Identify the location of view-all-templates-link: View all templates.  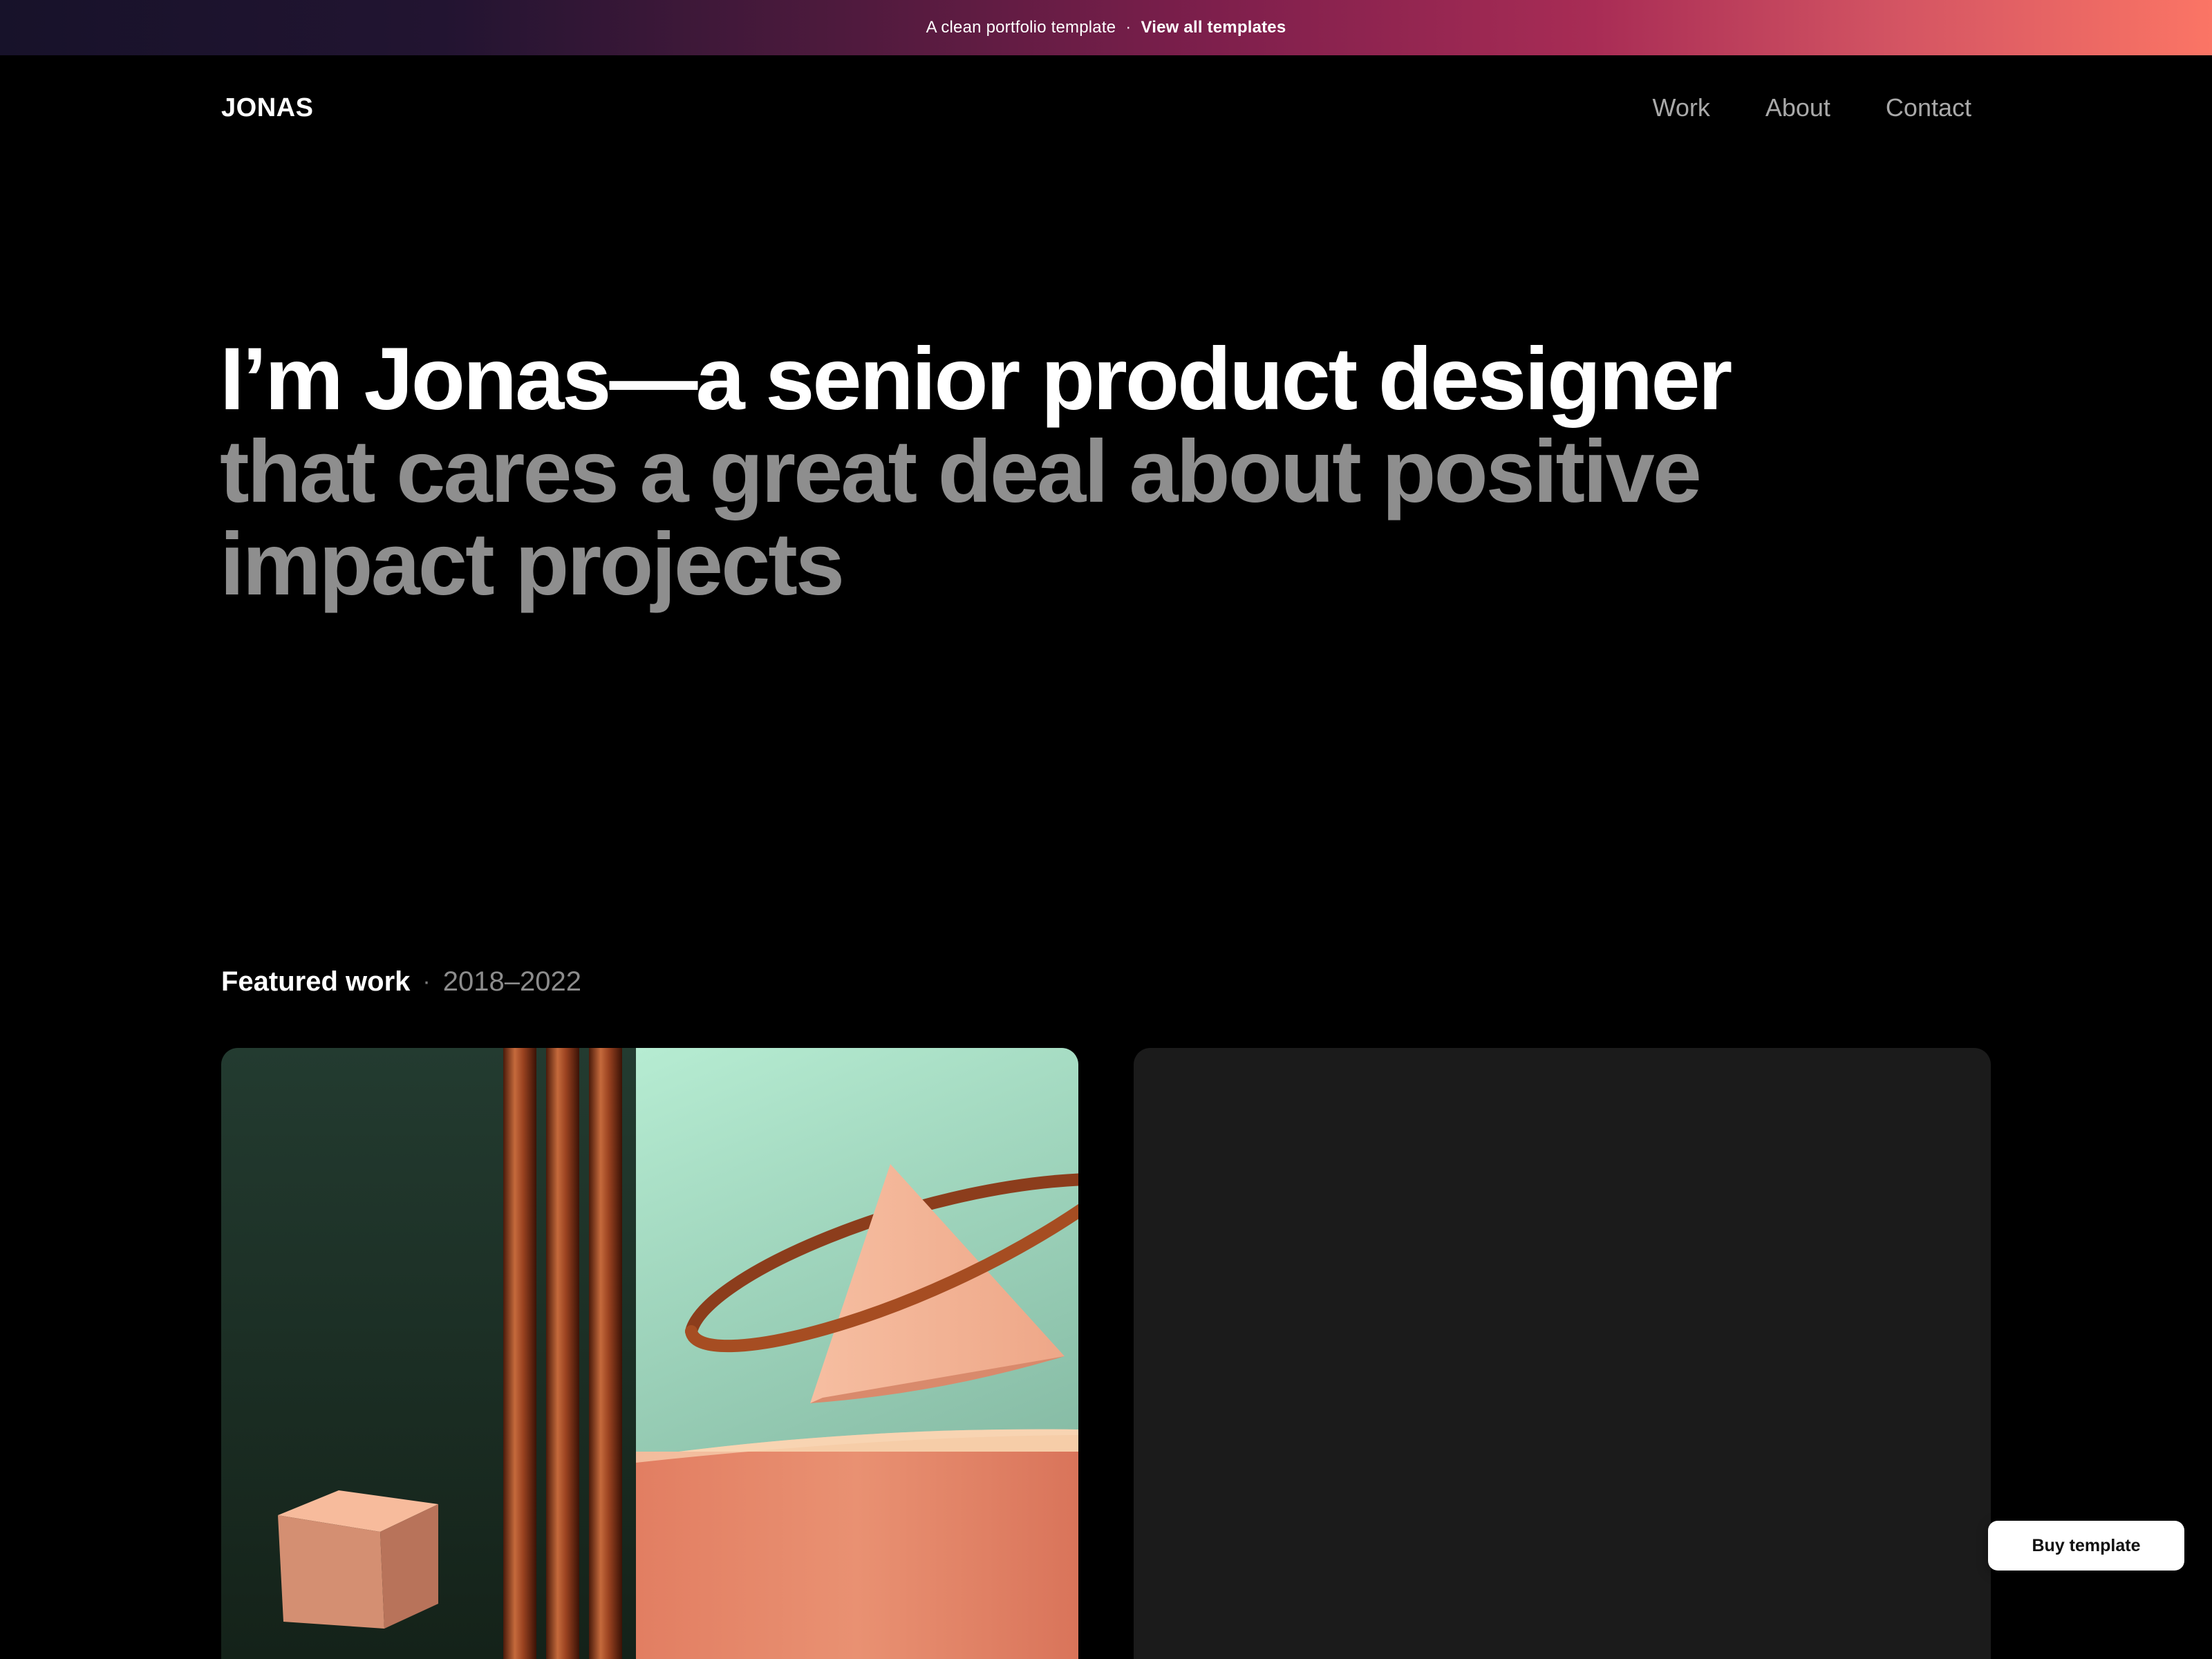
(1213, 27).